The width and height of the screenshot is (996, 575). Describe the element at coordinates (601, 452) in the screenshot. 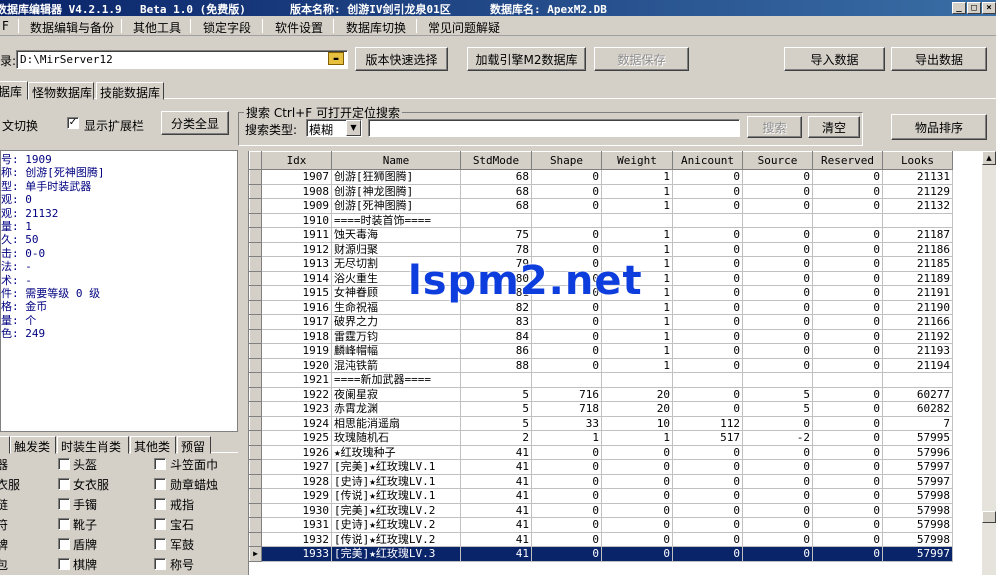

I see `table-row: 1926 ★红玫瑰种子 41 0 0 0 0 0 57996` at that location.